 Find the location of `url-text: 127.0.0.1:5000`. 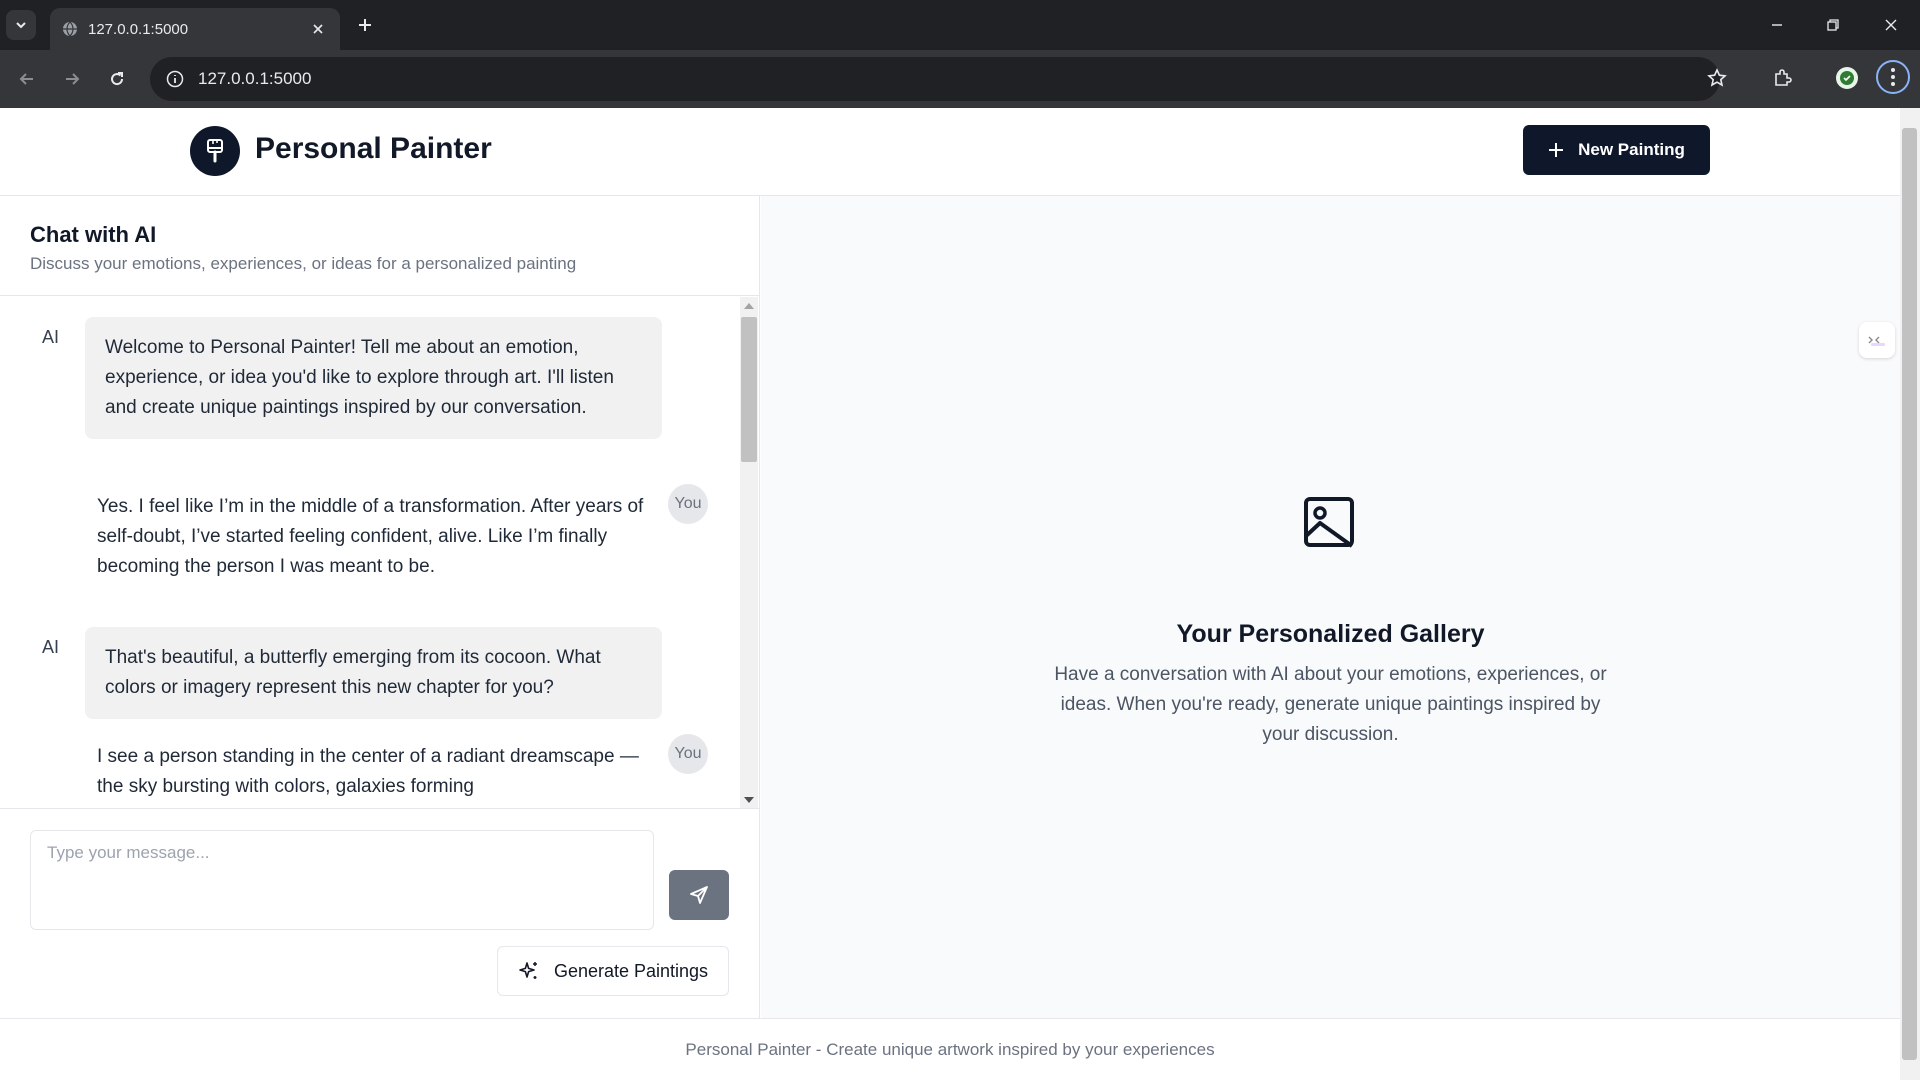

url-text: 127.0.0.1:5000 is located at coordinates (255, 78).